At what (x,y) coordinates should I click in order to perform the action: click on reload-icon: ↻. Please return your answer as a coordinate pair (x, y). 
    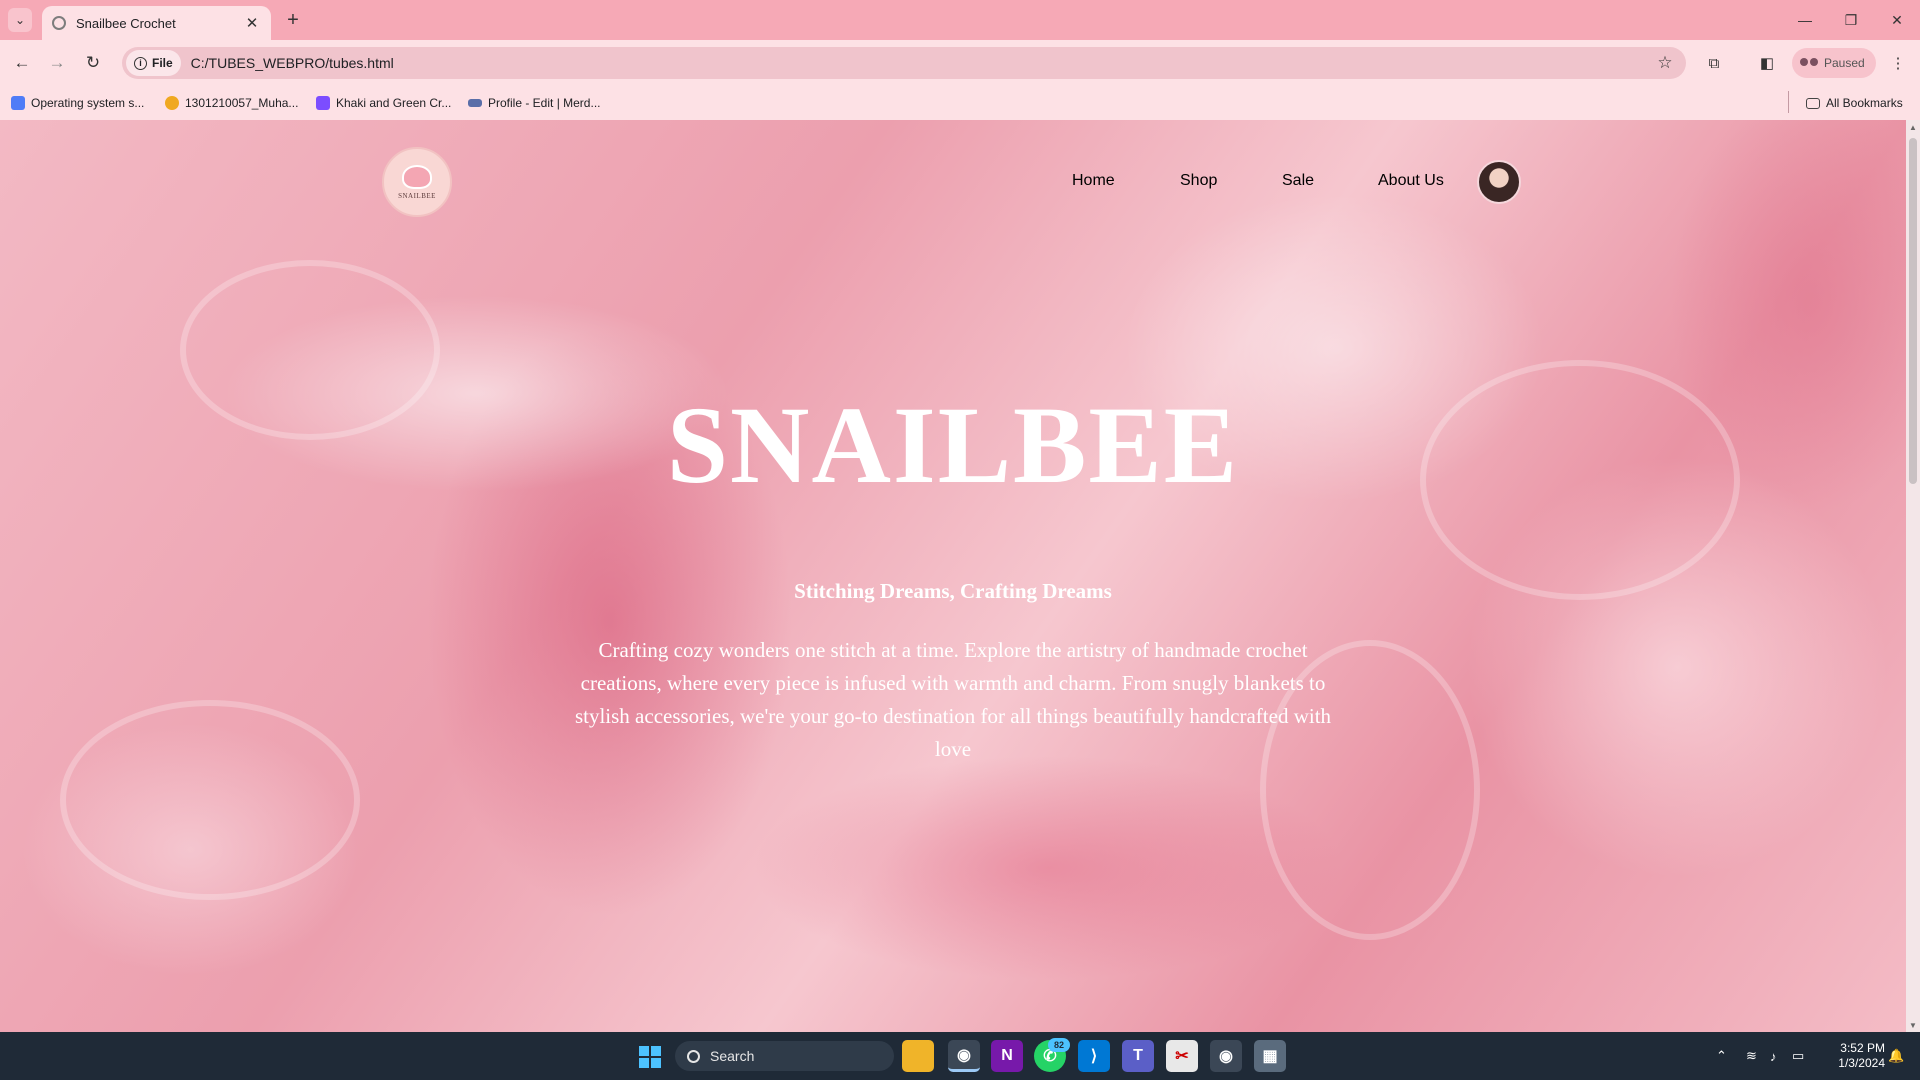
    Looking at the image, I should click on (93, 63).